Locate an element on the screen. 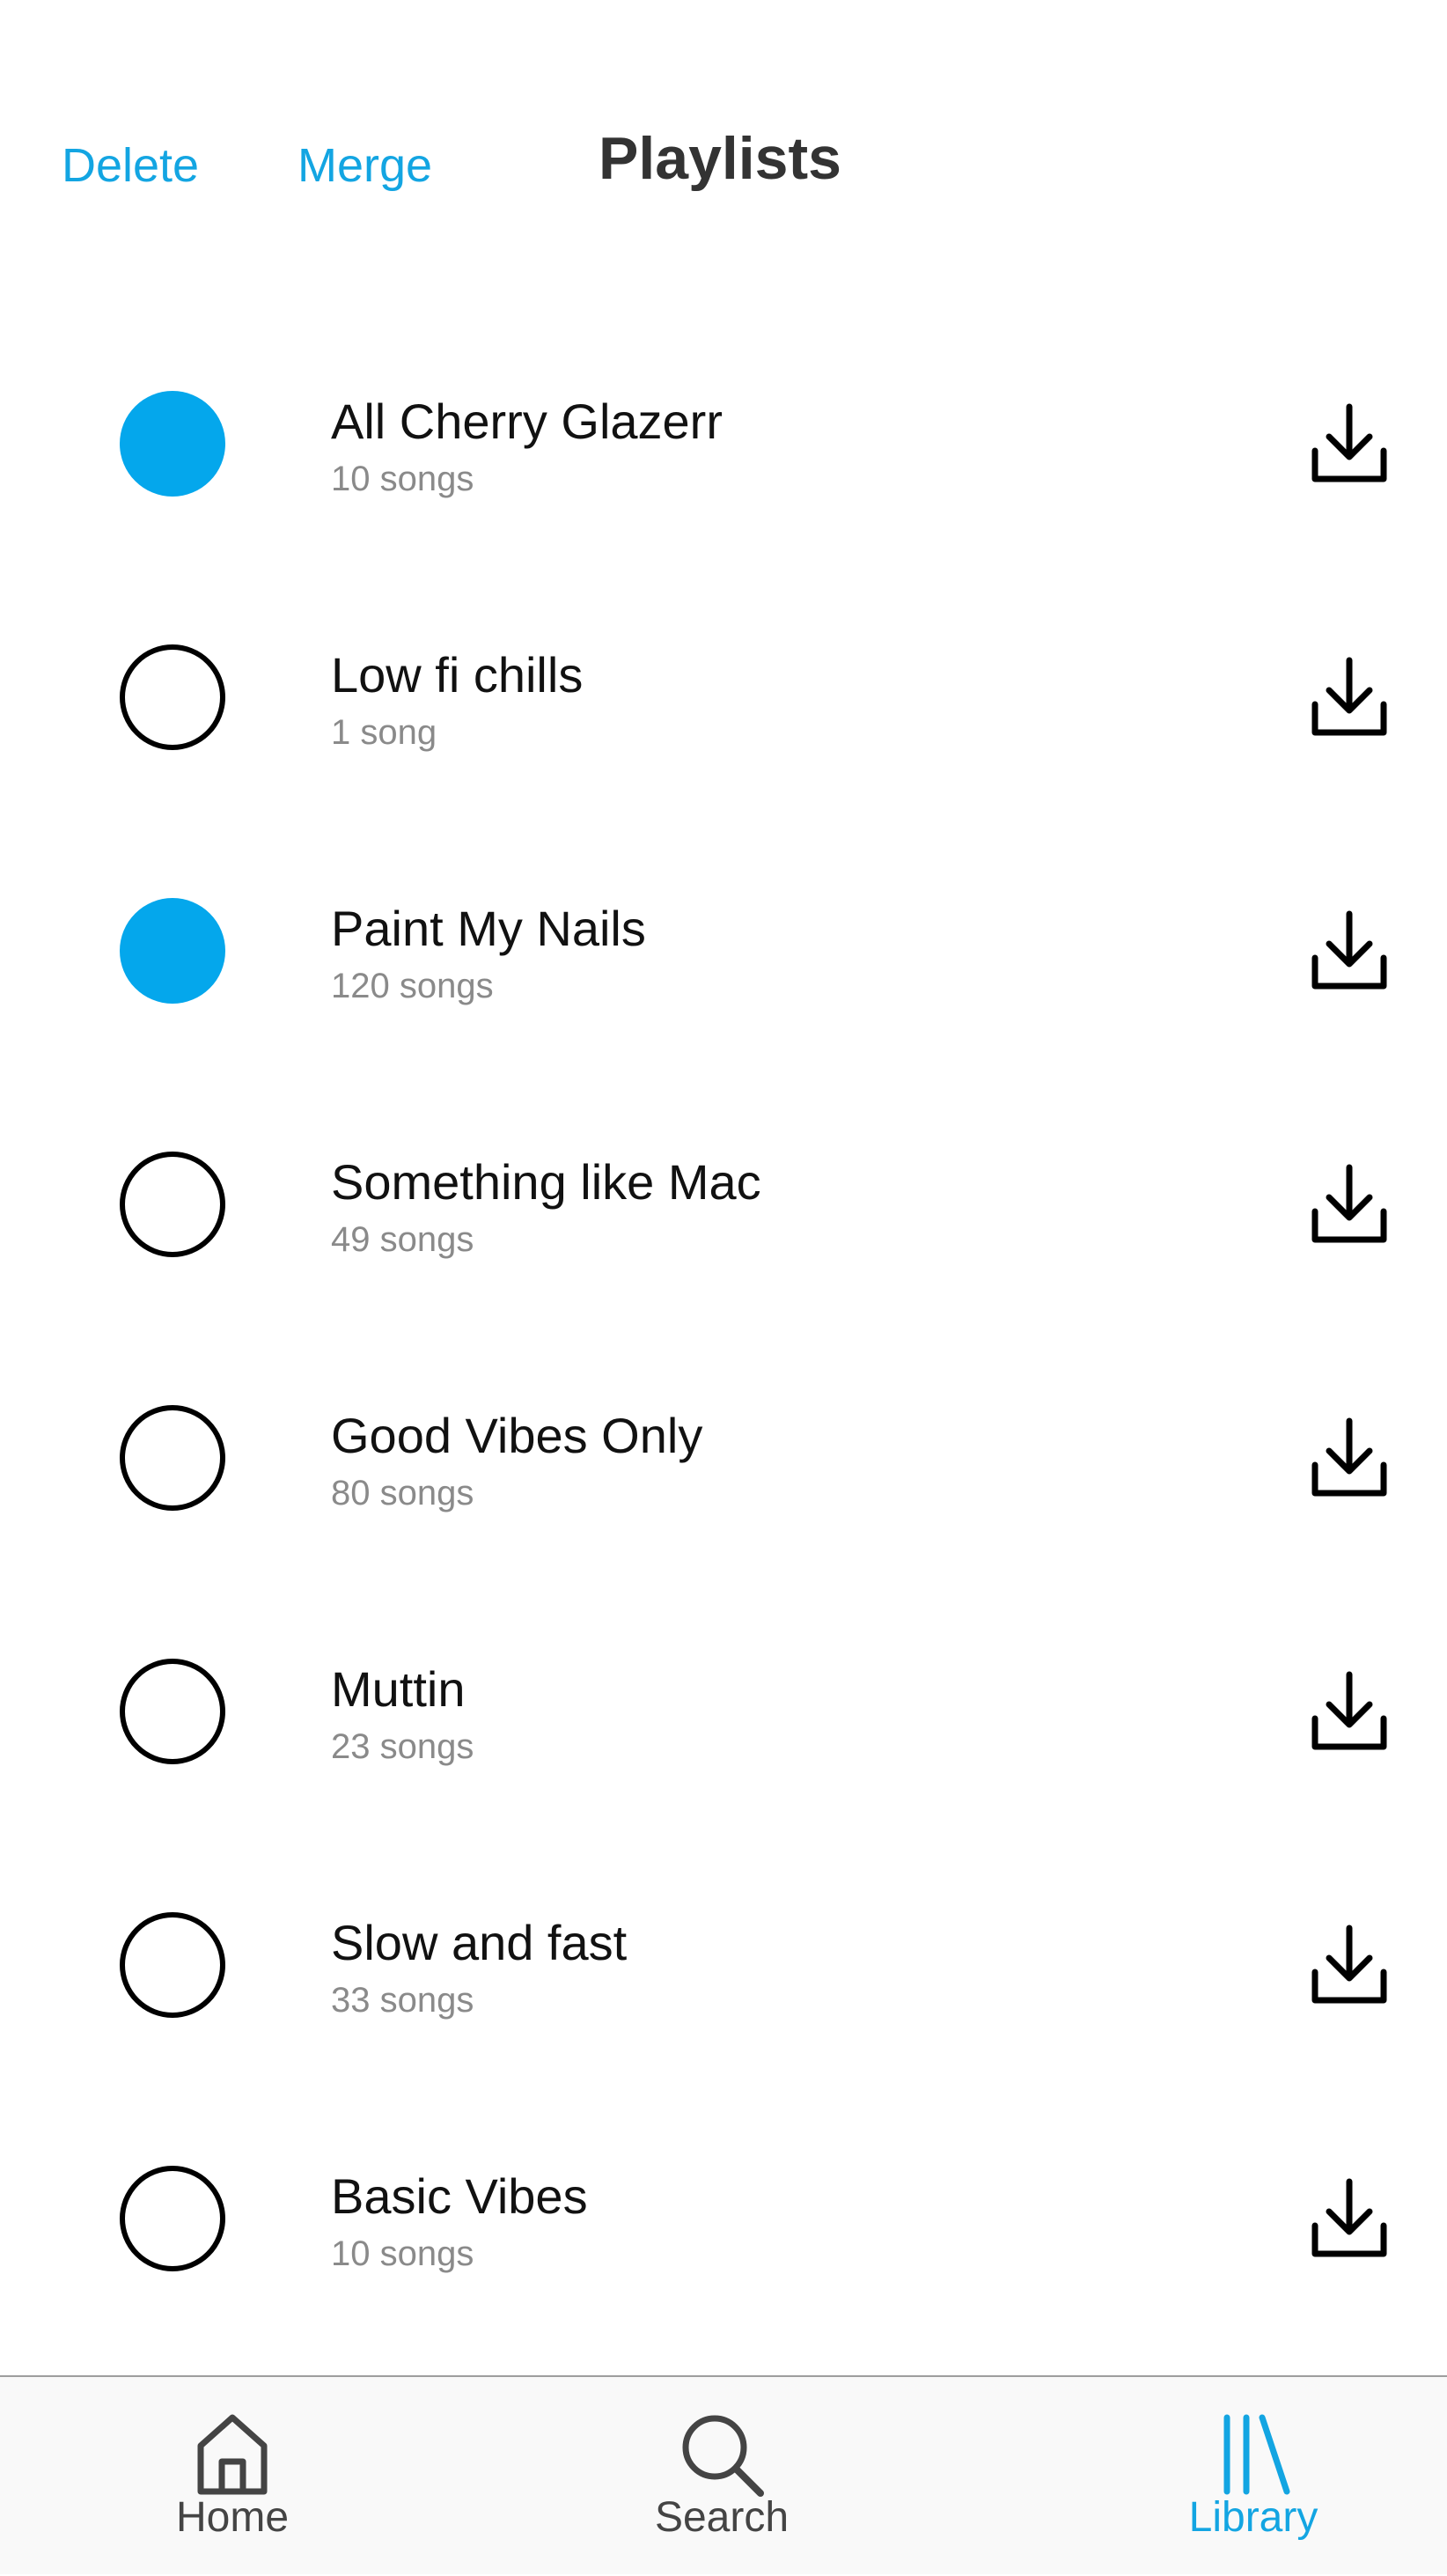 The image size is (1447, 2576). tab-label: Home is located at coordinates (232, 2517).